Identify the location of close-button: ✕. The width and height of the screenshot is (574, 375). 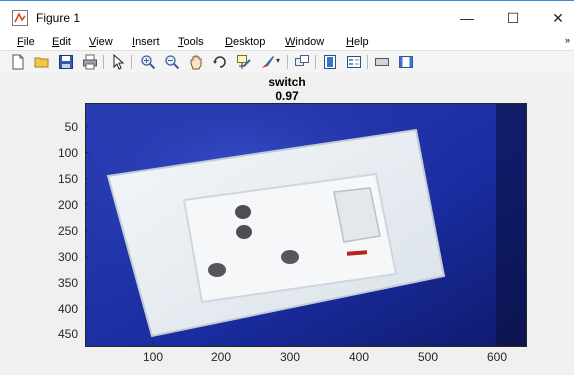
(558, 18).